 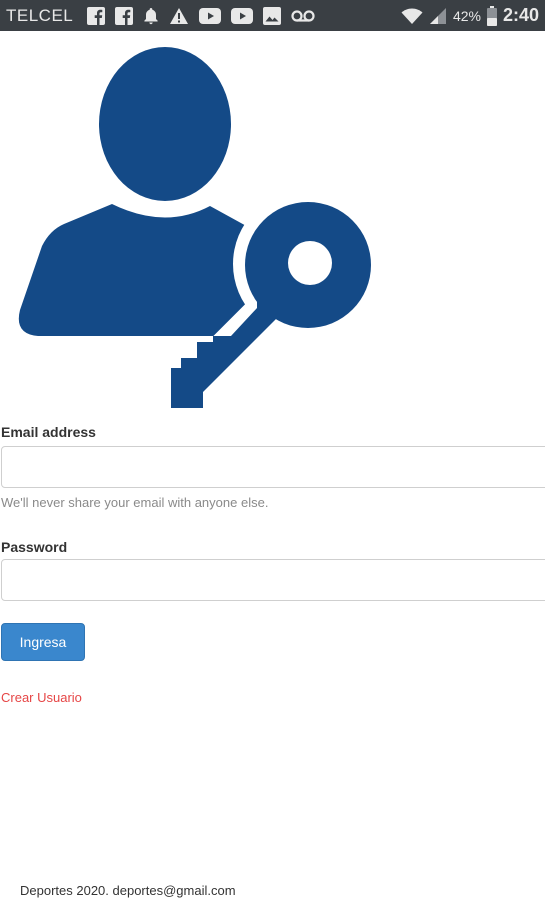 What do you see at coordinates (438, 16) in the screenshot?
I see `signal-icon` at bounding box center [438, 16].